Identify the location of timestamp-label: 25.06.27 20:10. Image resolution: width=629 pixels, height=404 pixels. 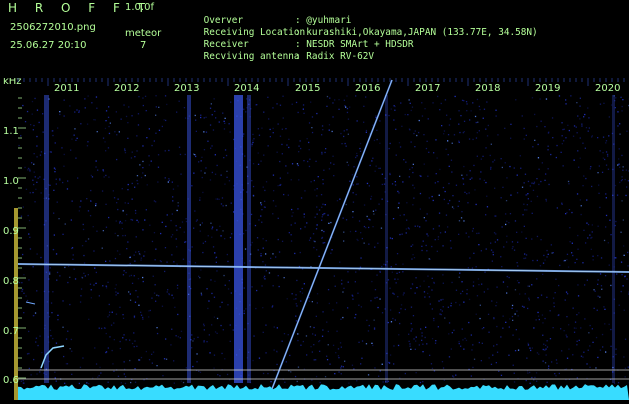
(48, 46).